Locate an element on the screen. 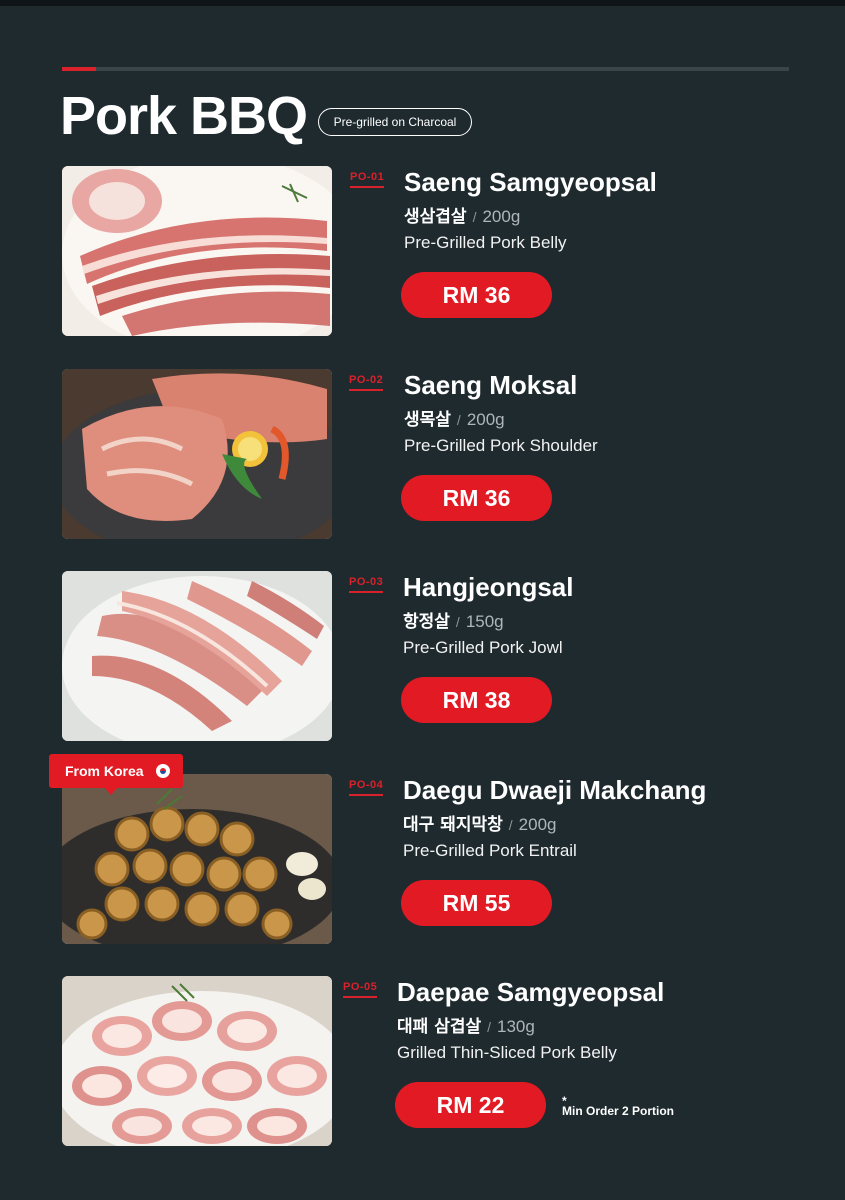 The height and width of the screenshot is (1200, 845). badge-pointer is located at coordinates (111, 791).